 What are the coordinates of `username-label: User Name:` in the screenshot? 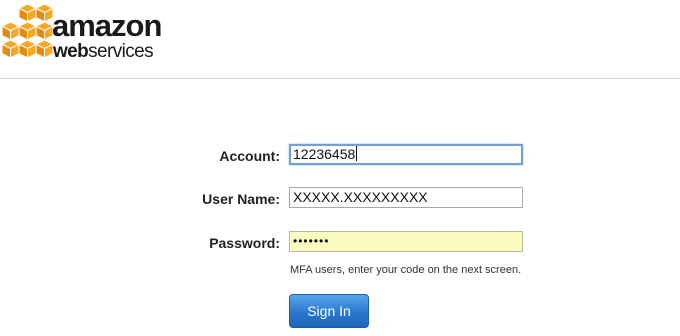 It's located at (241, 199).